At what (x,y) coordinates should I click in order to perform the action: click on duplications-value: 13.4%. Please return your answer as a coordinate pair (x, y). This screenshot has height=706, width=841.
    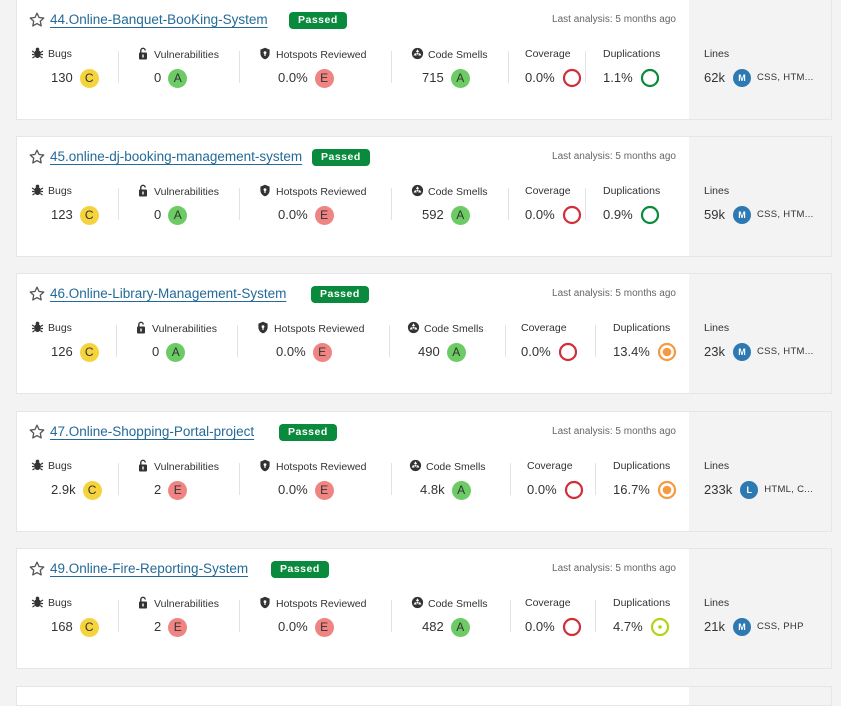
    Looking at the image, I should click on (631, 352).